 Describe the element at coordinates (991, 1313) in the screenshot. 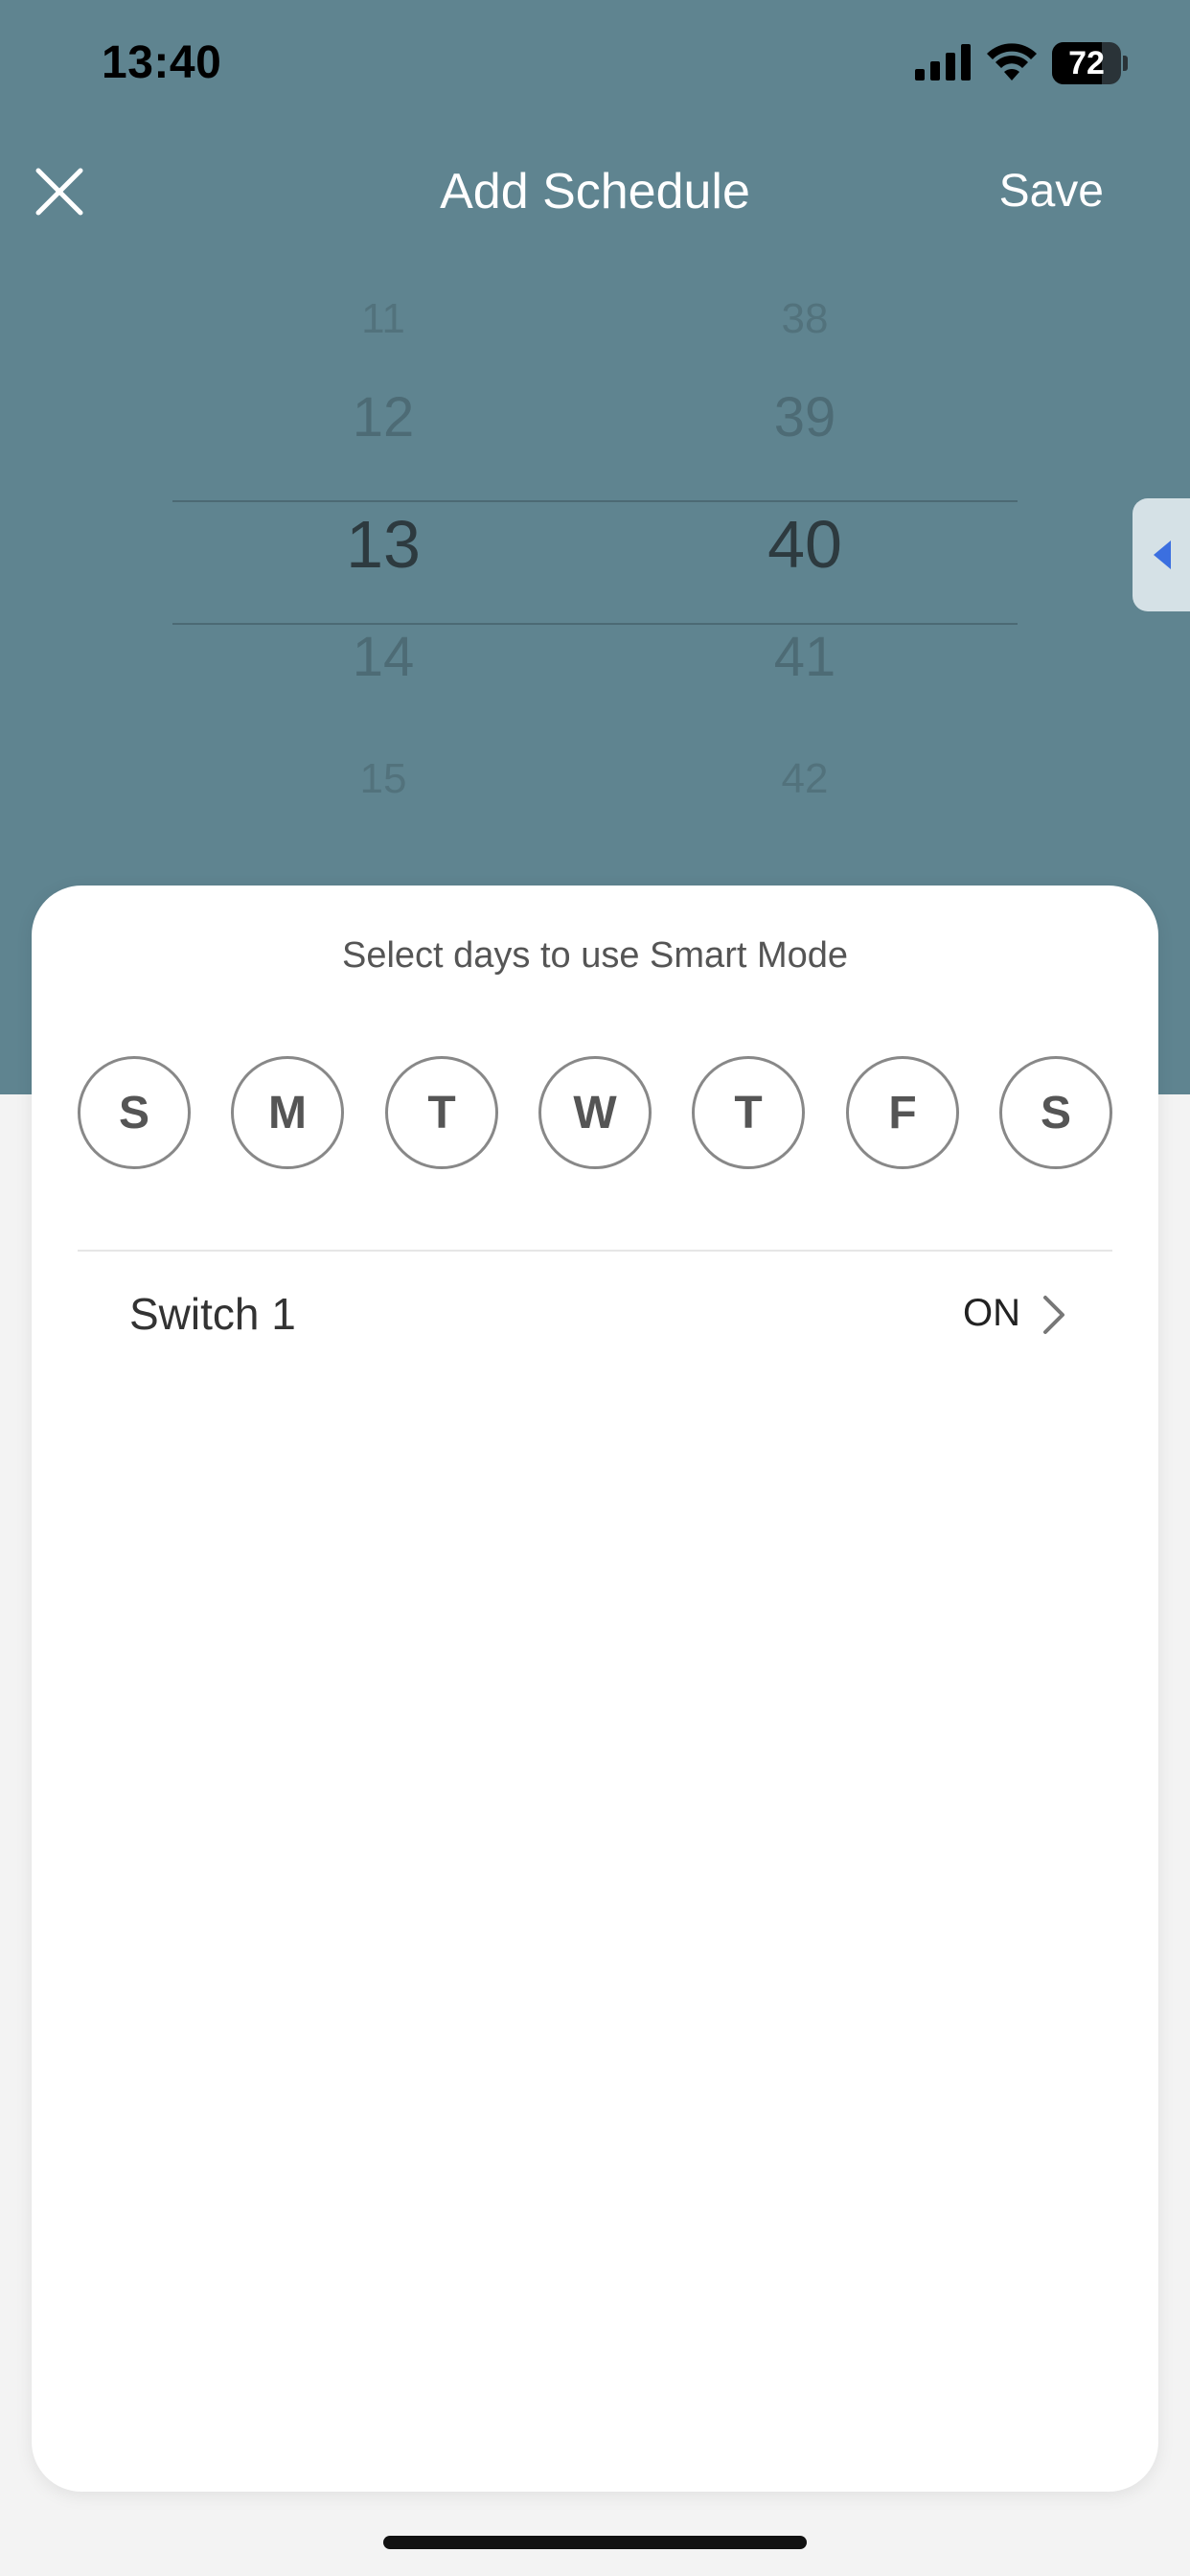

I see `switch-value: ON` at that location.